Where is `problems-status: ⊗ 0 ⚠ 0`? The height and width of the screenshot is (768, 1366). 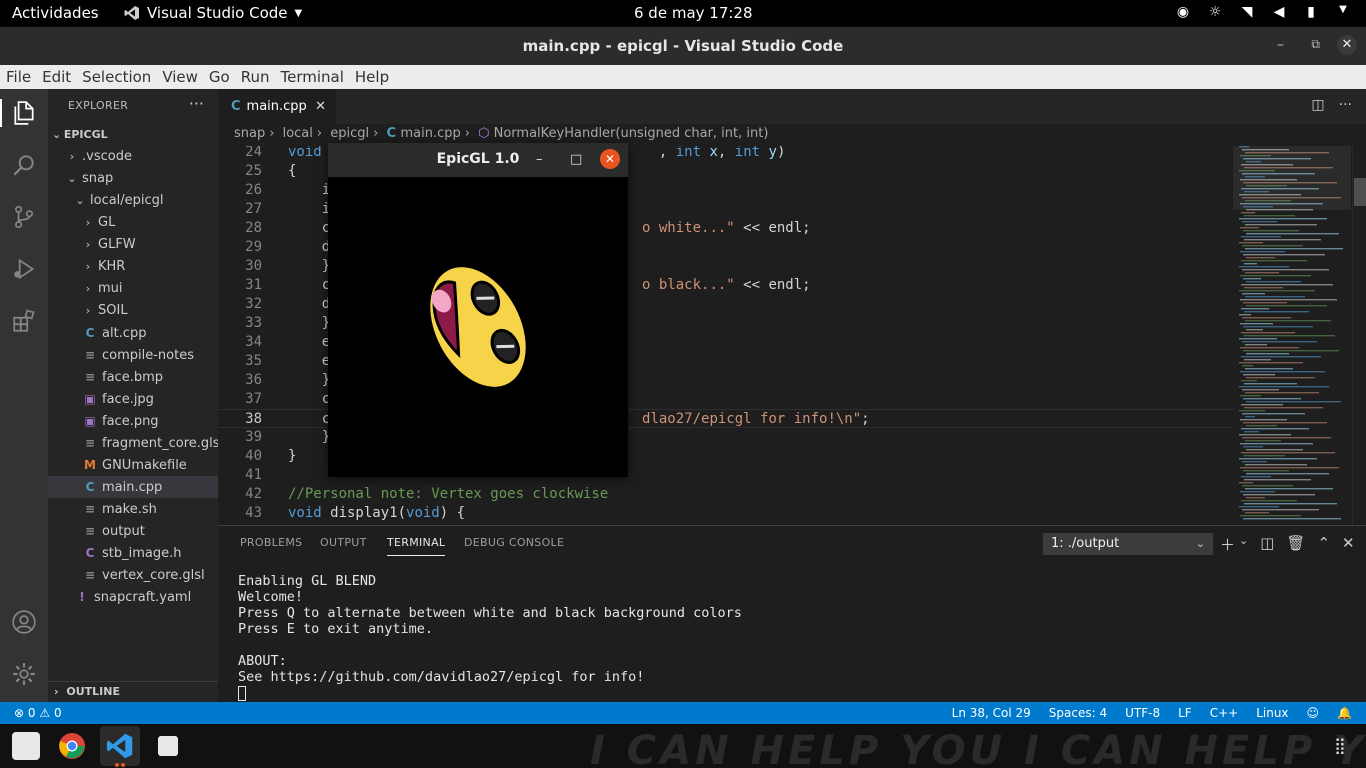
problems-status: ⊗ 0 ⚠ 0 is located at coordinates (38, 713).